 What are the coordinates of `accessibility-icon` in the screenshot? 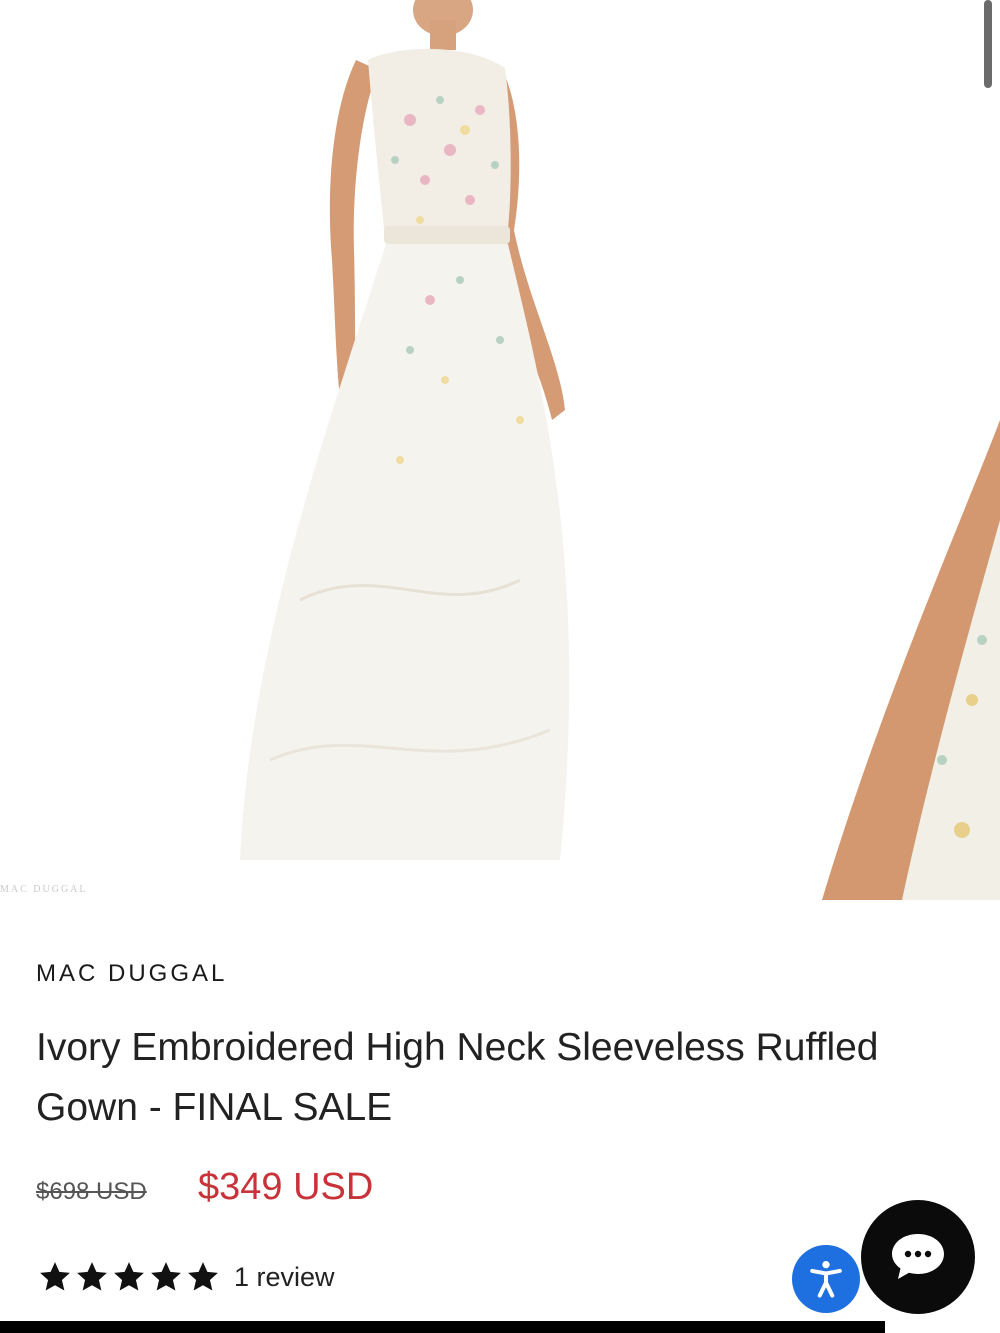 It's located at (826, 1279).